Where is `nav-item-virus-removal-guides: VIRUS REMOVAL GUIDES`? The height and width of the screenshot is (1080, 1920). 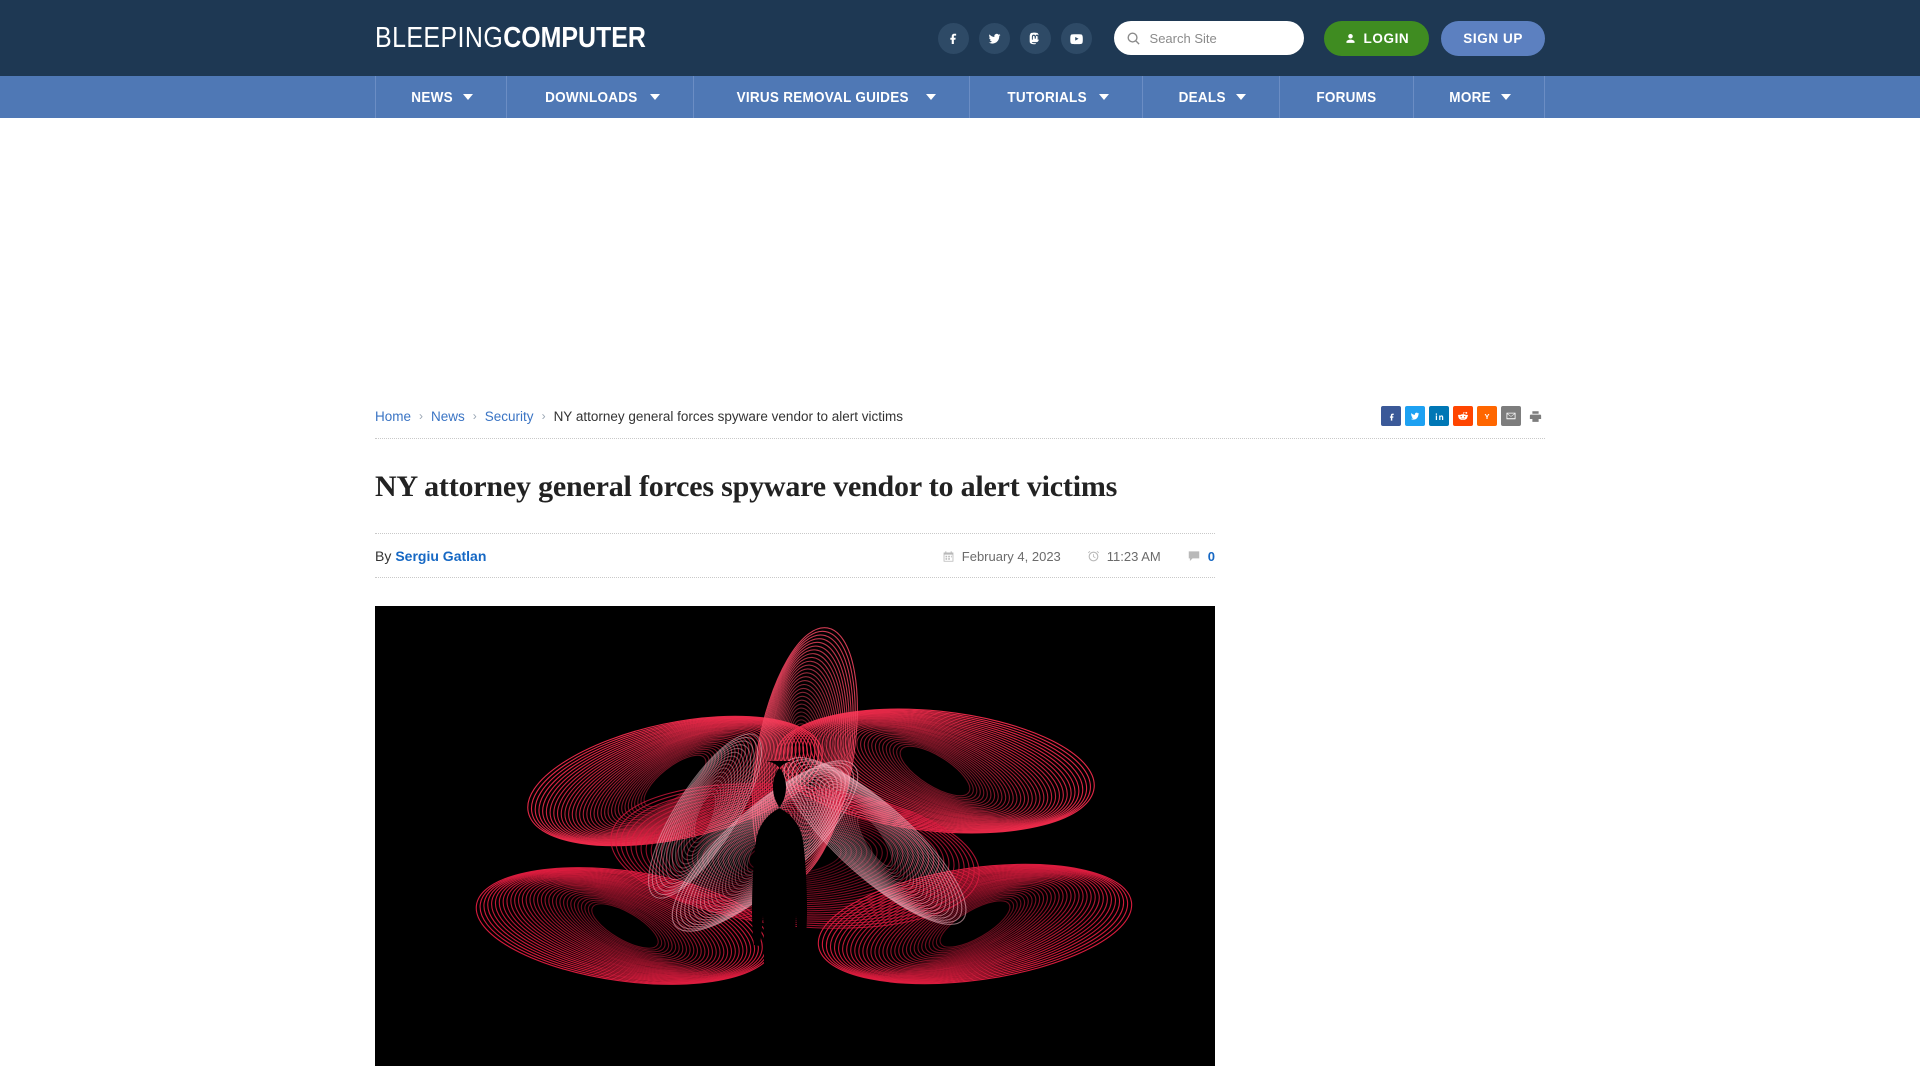
nav-item-virus-removal-guides: VIRUS REMOVAL GUIDES is located at coordinates (832, 97).